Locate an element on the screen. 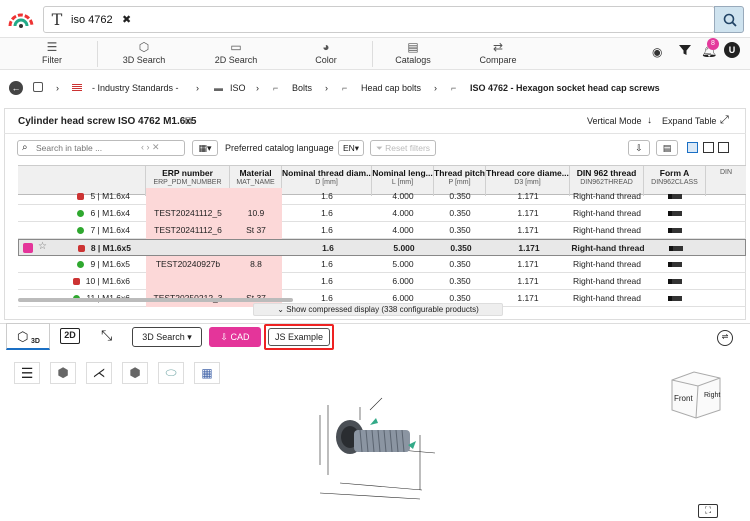 The height and width of the screenshot is (521, 750). row-name-cell: 7 | M1.6x4 is located at coordinates (82, 230).